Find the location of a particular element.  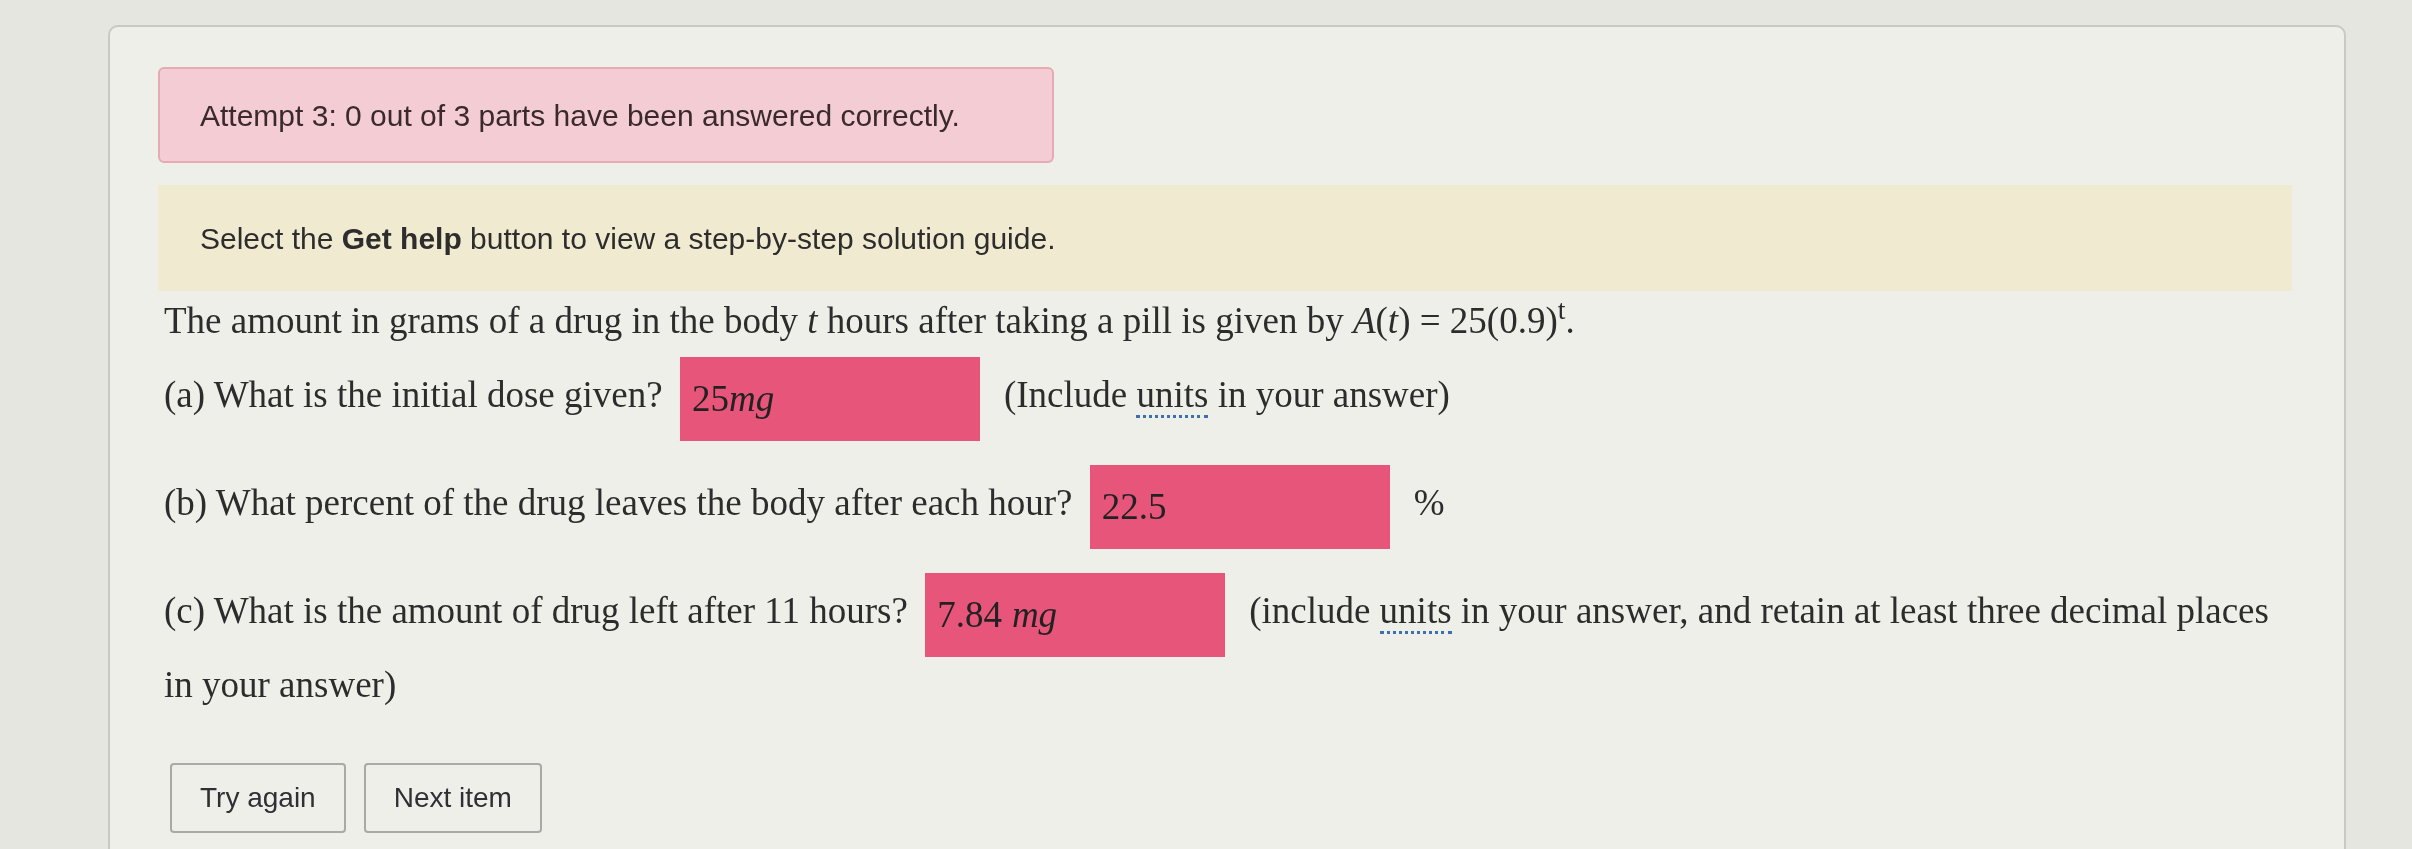

question-text: (a) What is the initial dose given? is located at coordinates (413, 395).